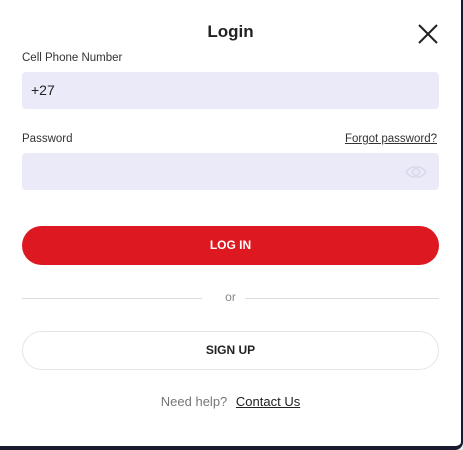 The image size is (463, 450). What do you see at coordinates (342, 298) in the screenshot?
I see `divider-right` at bounding box center [342, 298].